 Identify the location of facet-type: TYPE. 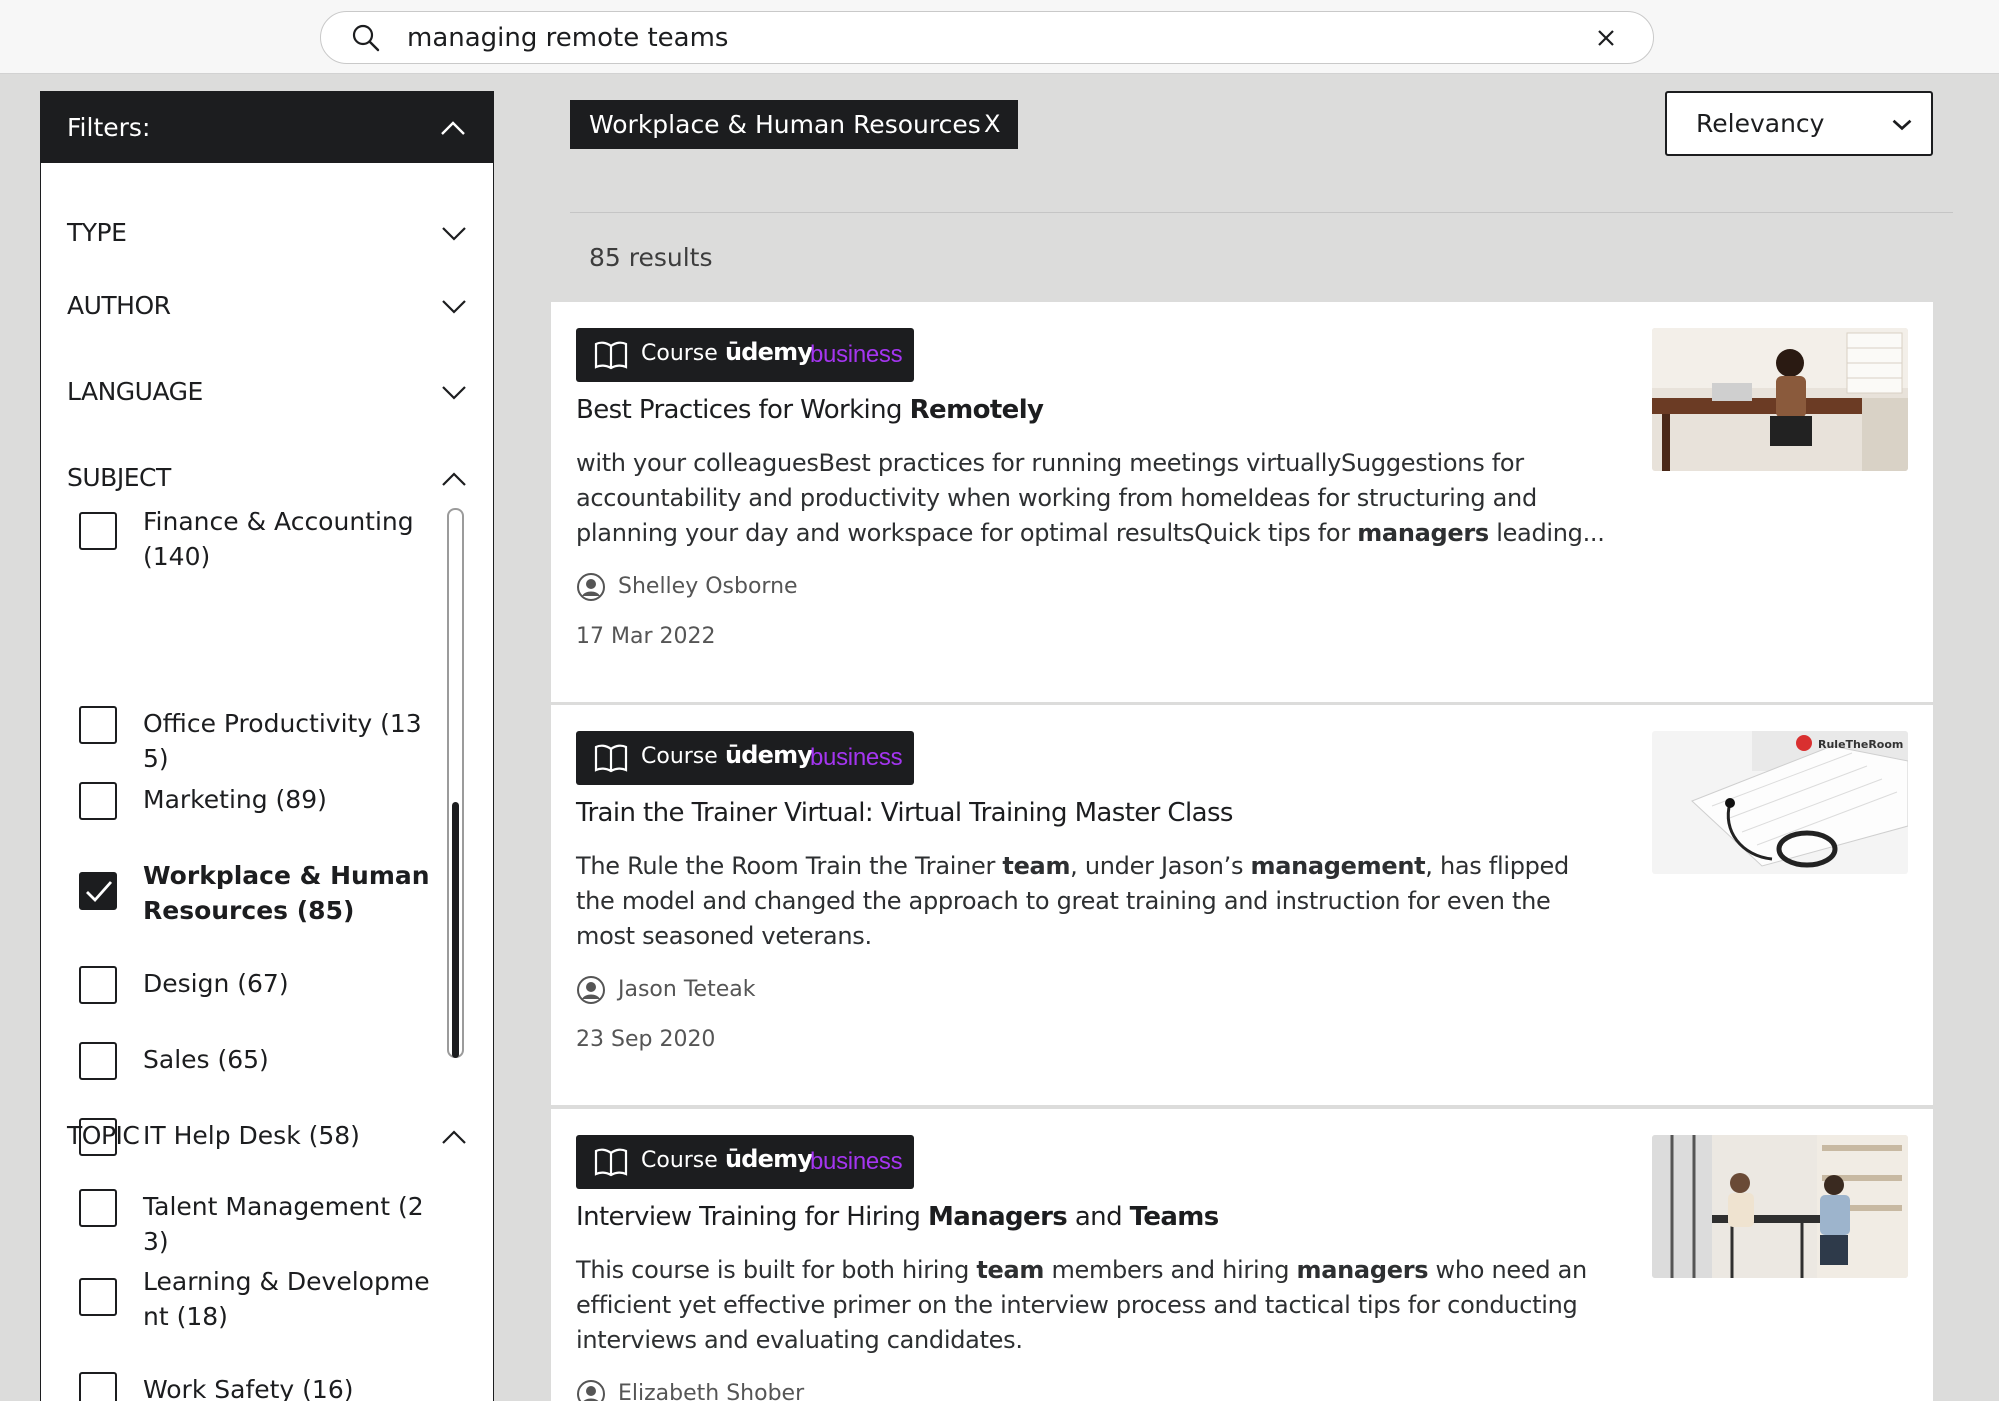
(267, 232).